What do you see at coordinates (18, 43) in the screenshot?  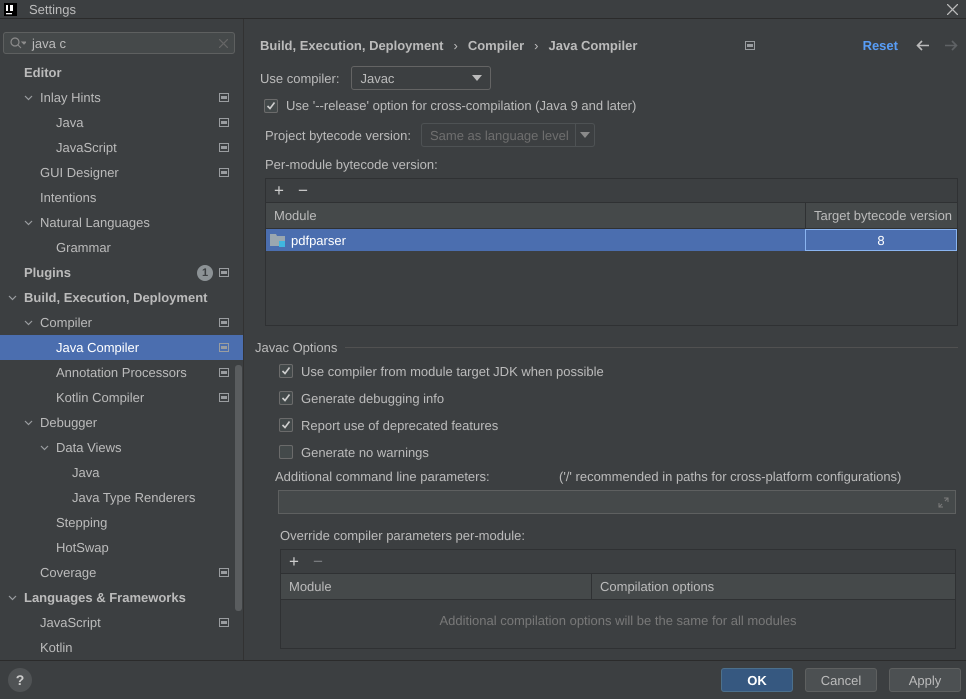 I see `search-icon` at bounding box center [18, 43].